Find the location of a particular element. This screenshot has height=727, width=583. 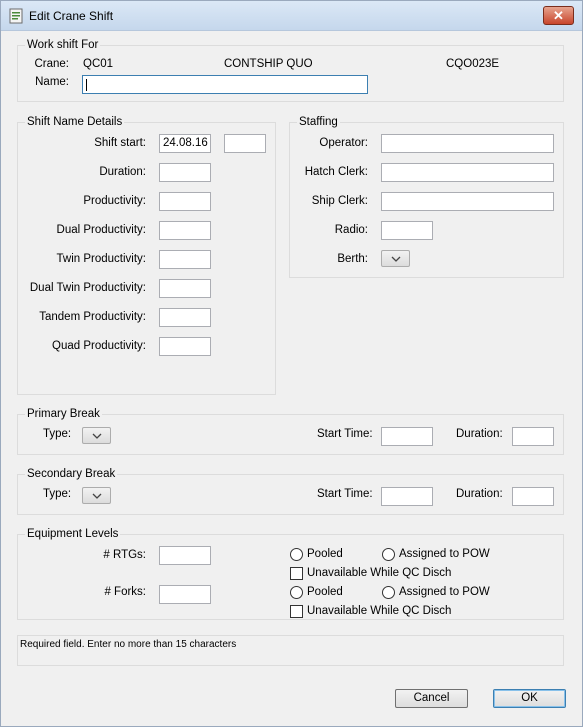

work-shift-group-label: Work shift For is located at coordinates (63, 45).